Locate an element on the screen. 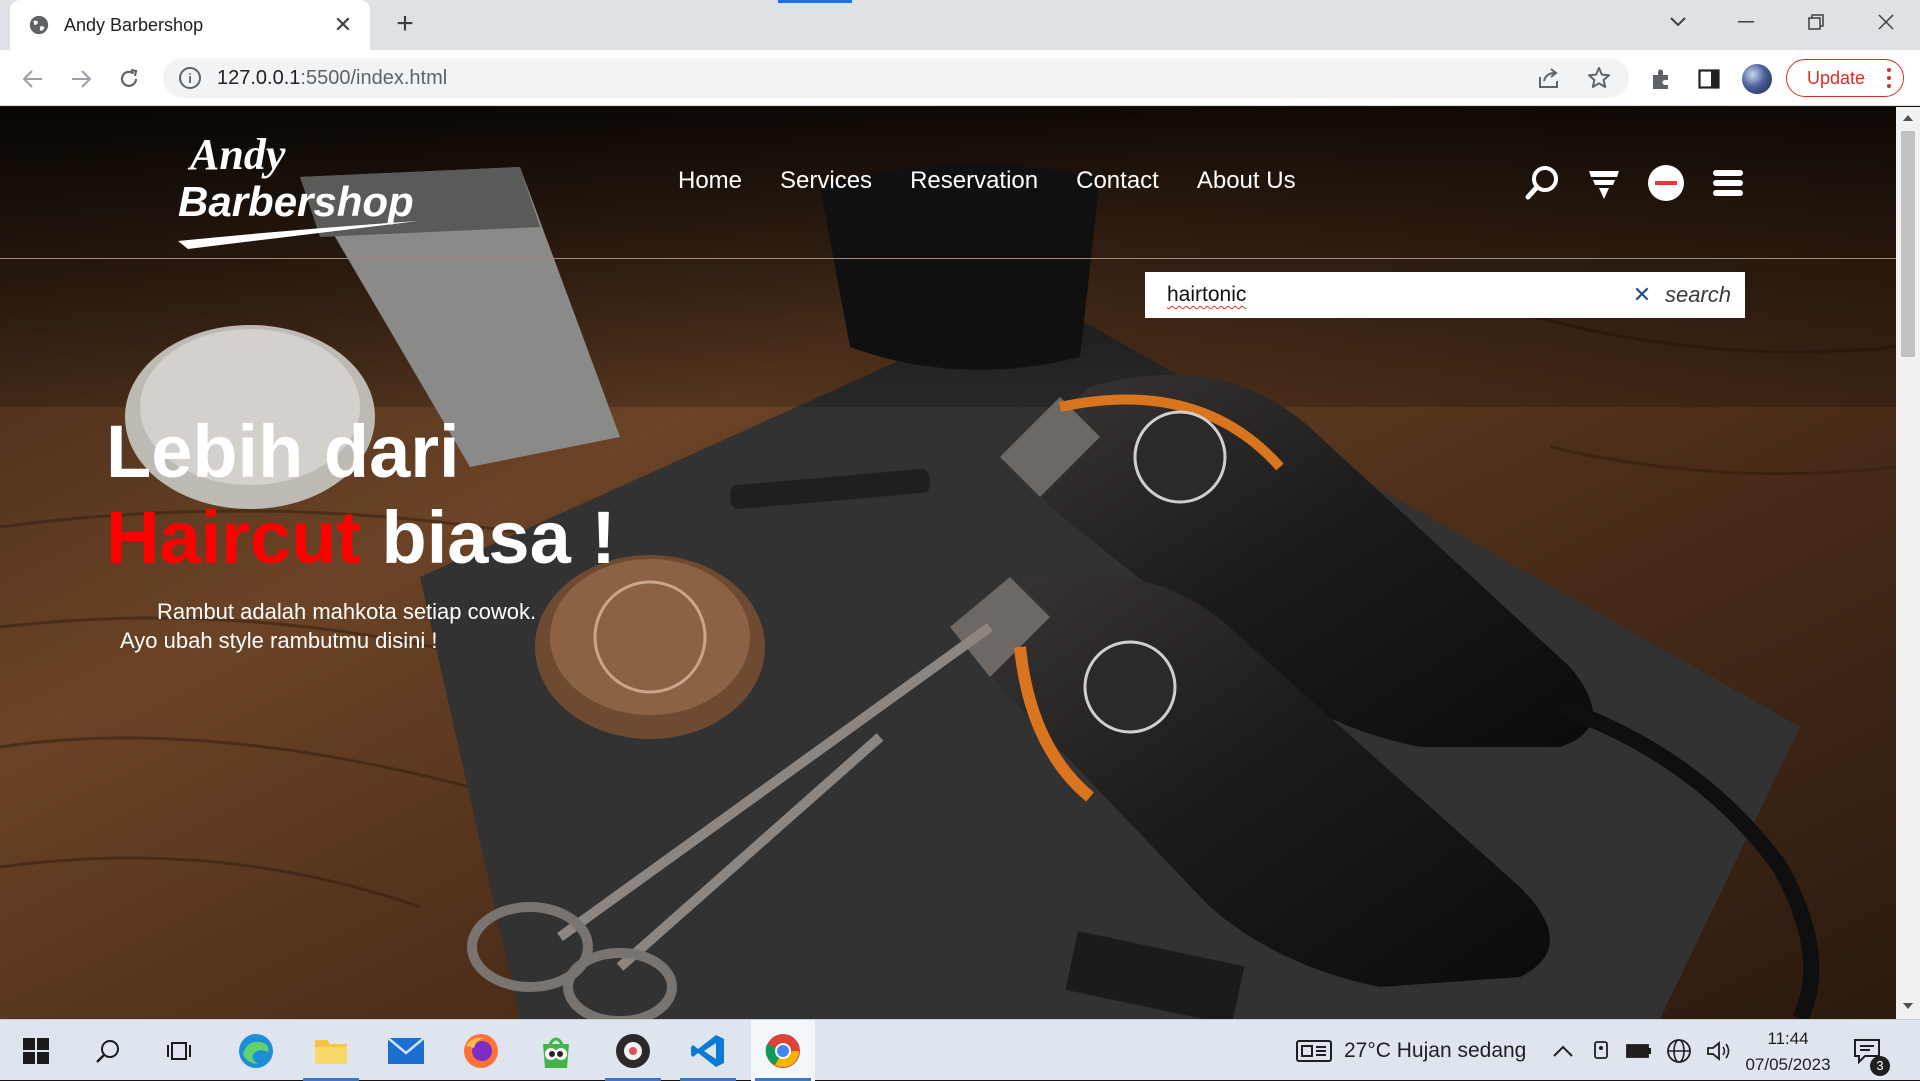 The width and height of the screenshot is (1920, 1081). extensions-icon is located at coordinates (1661, 79).